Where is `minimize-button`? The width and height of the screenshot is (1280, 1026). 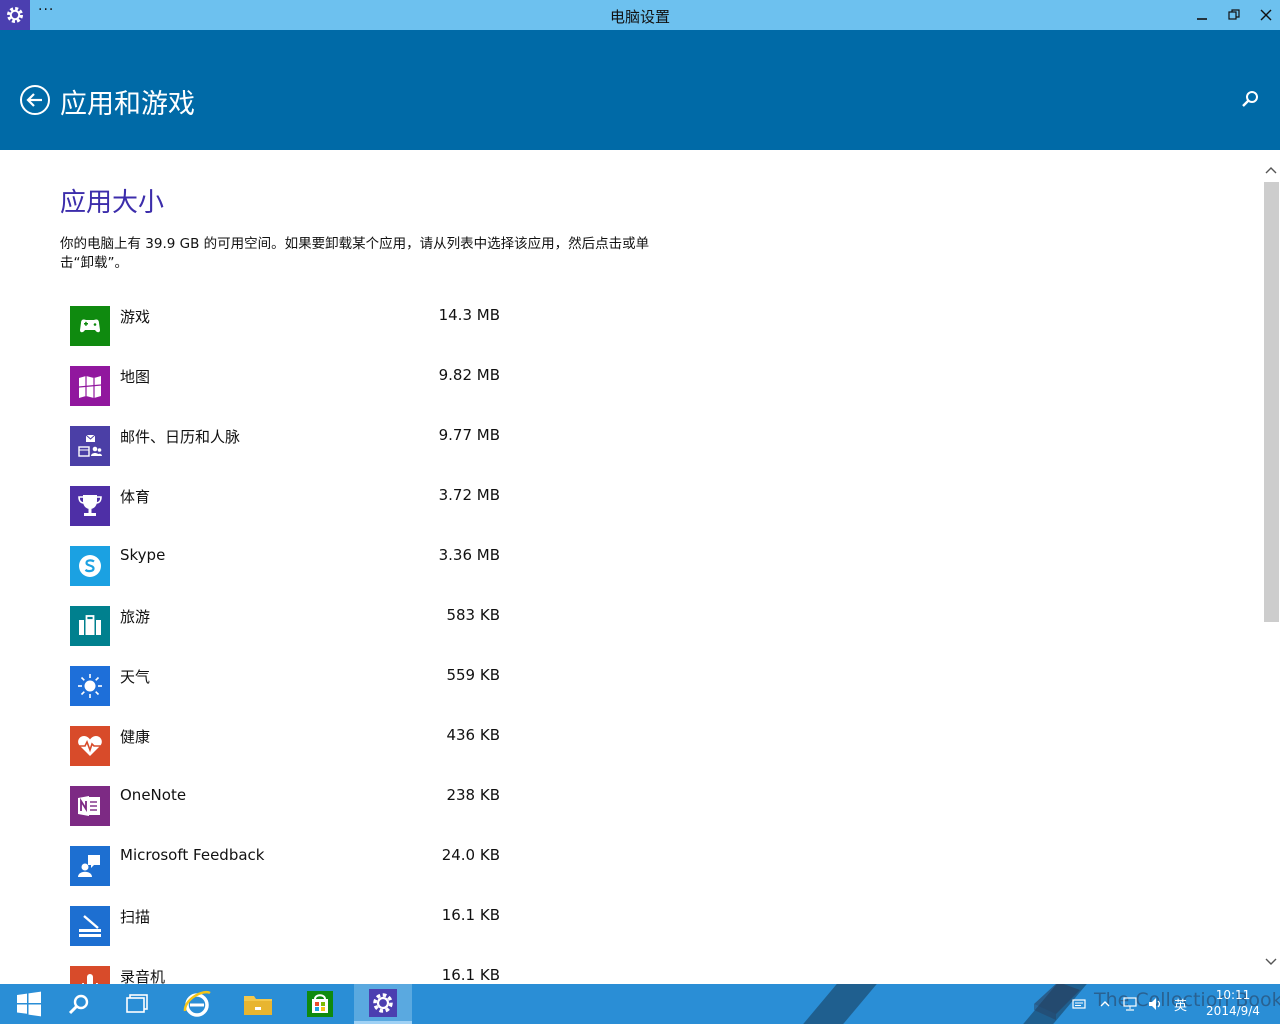
minimize-button is located at coordinates (1202, 15).